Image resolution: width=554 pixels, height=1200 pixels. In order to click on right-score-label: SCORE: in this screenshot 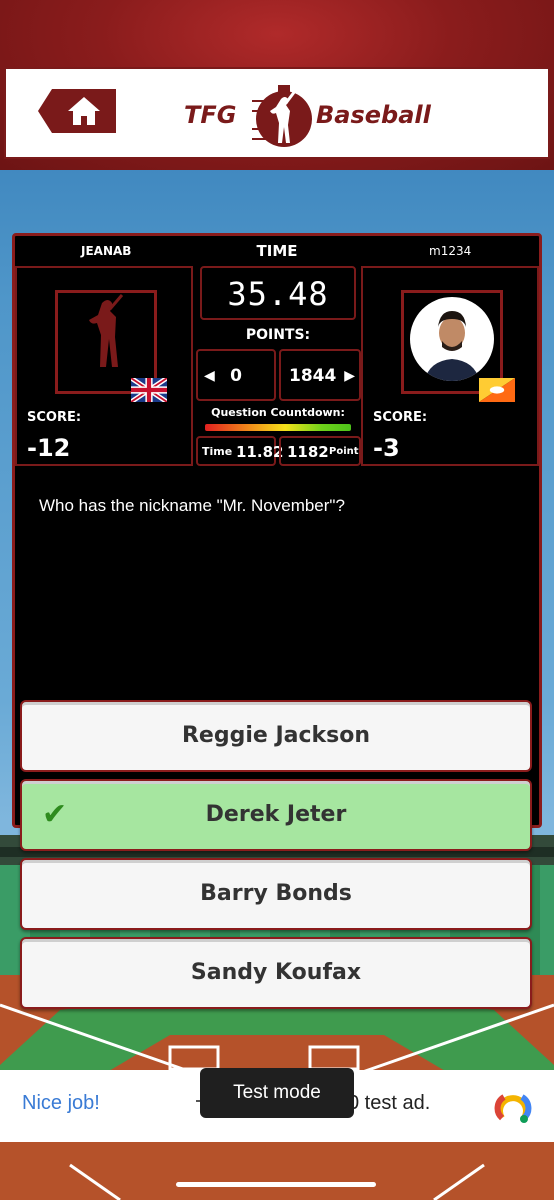, I will do `click(400, 417)`.